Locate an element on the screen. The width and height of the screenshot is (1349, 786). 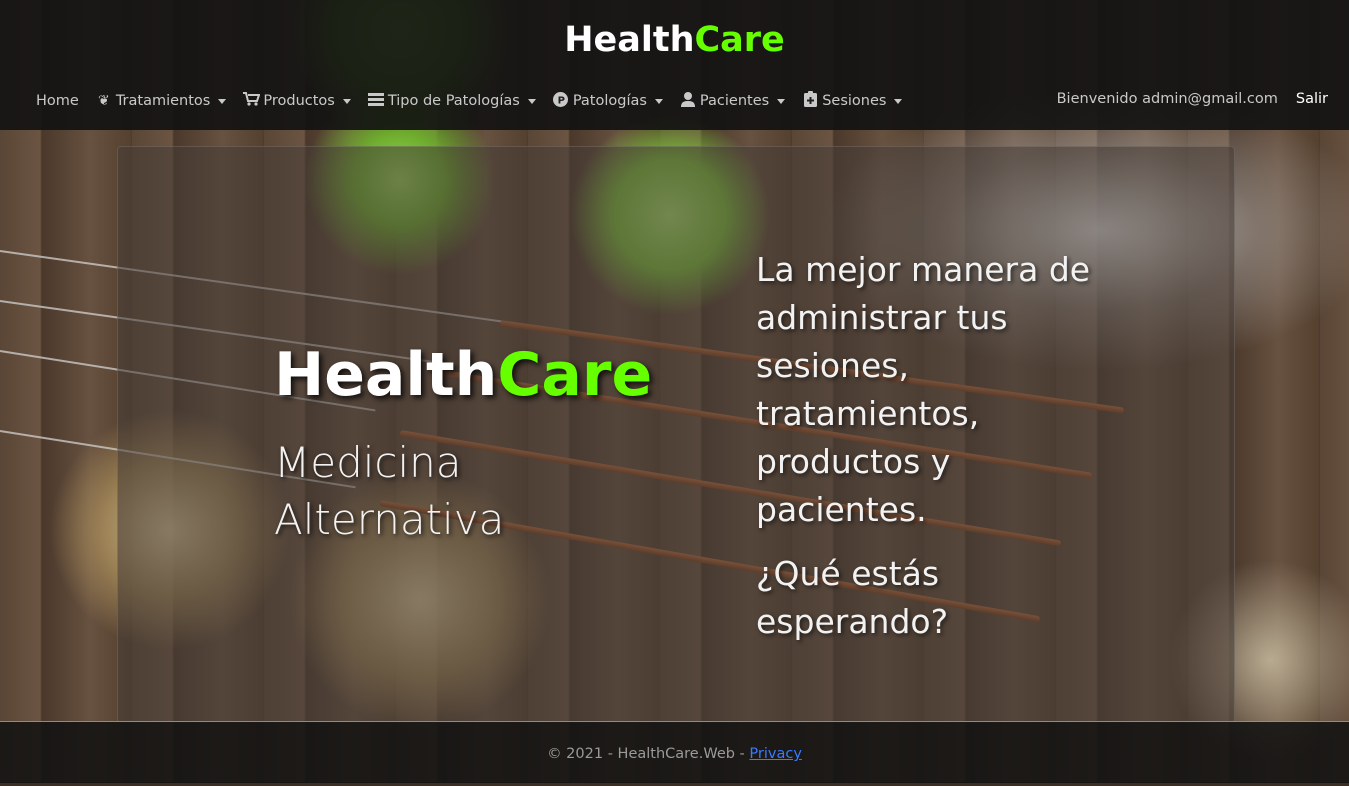
hero-brand: HealthCare is located at coordinates (463, 375).